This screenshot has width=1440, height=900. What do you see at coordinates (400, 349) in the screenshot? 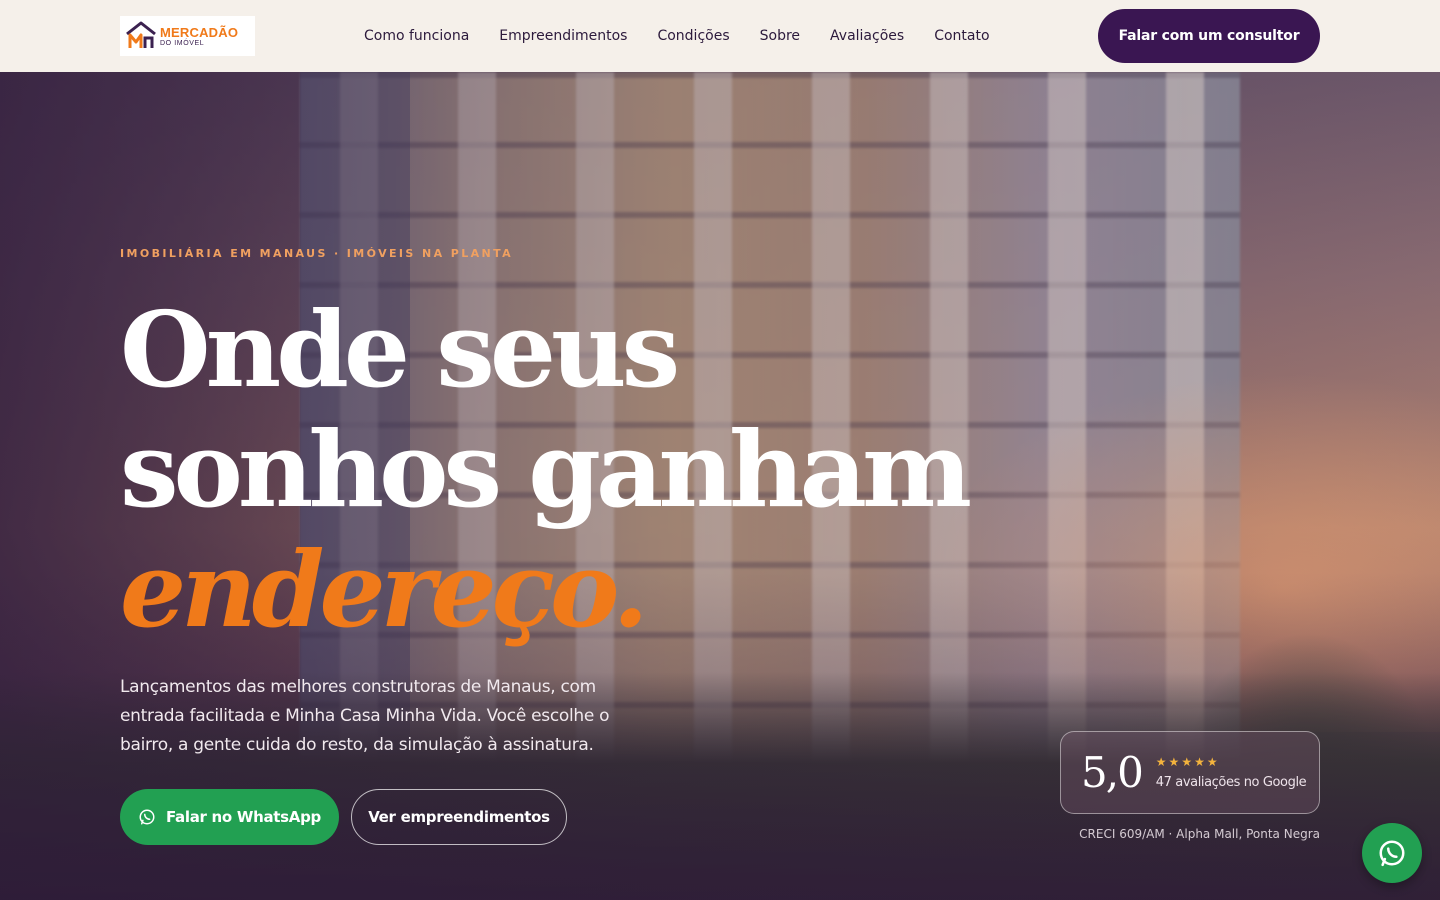
I see `hero-title-line-1: Onde seus` at bounding box center [400, 349].